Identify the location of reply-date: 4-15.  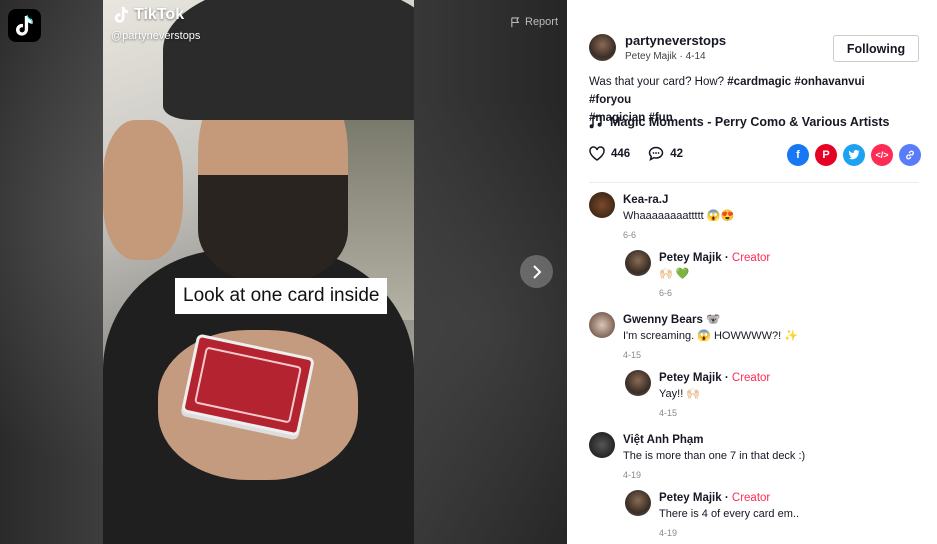
(668, 413).